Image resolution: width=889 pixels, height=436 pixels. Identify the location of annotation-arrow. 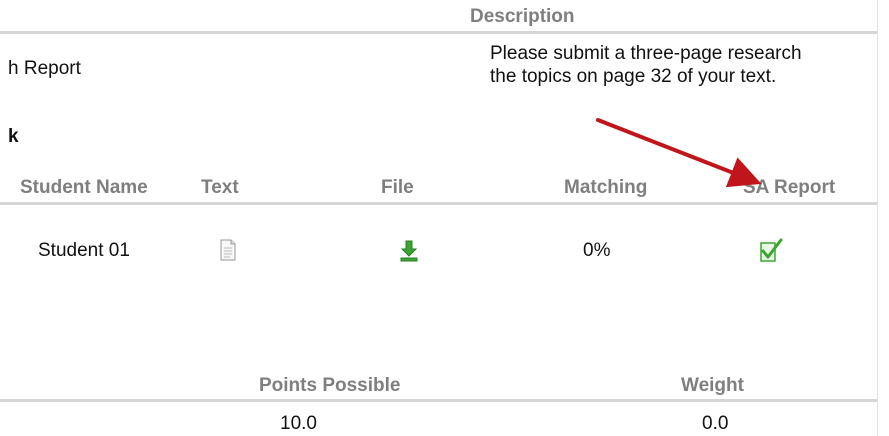
(679, 153).